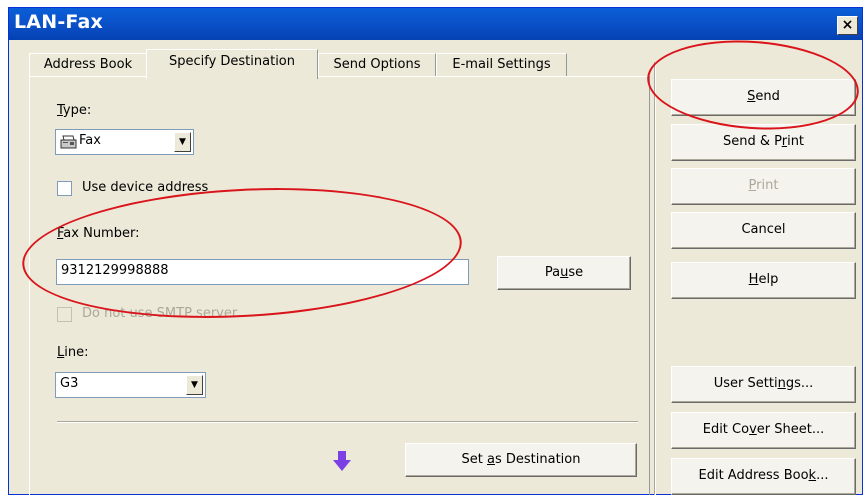 This screenshot has width=867, height=501. Describe the element at coordinates (160, 313) in the screenshot. I see `smtp-label: Do not use SMTP server` at that location.